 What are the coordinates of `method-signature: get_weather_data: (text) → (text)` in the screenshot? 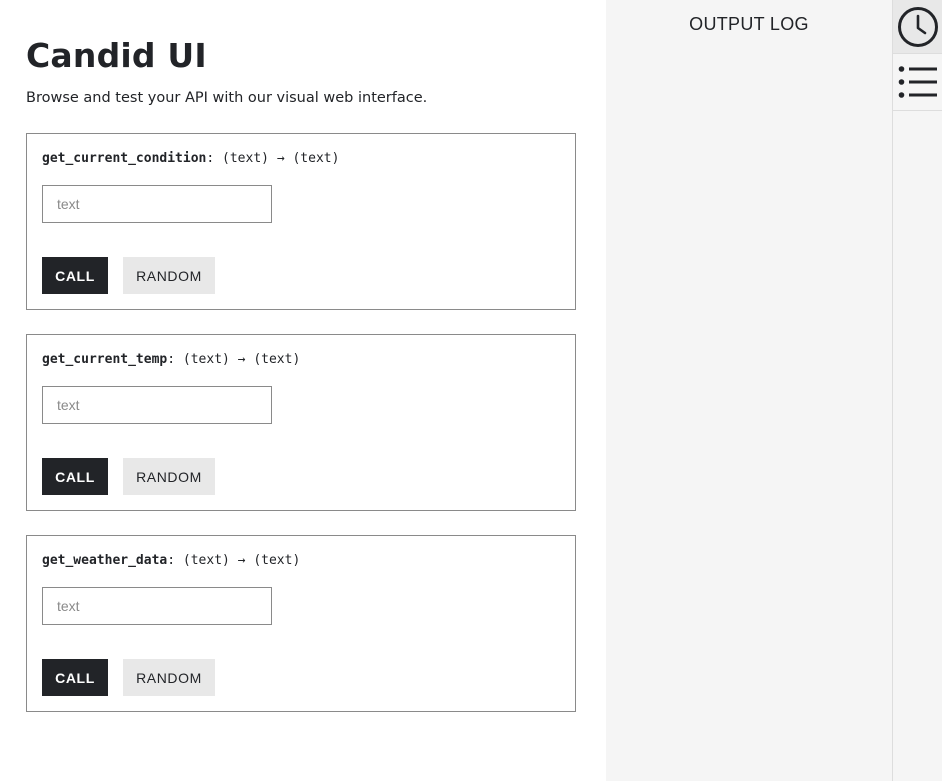 It's located at (171, 561).